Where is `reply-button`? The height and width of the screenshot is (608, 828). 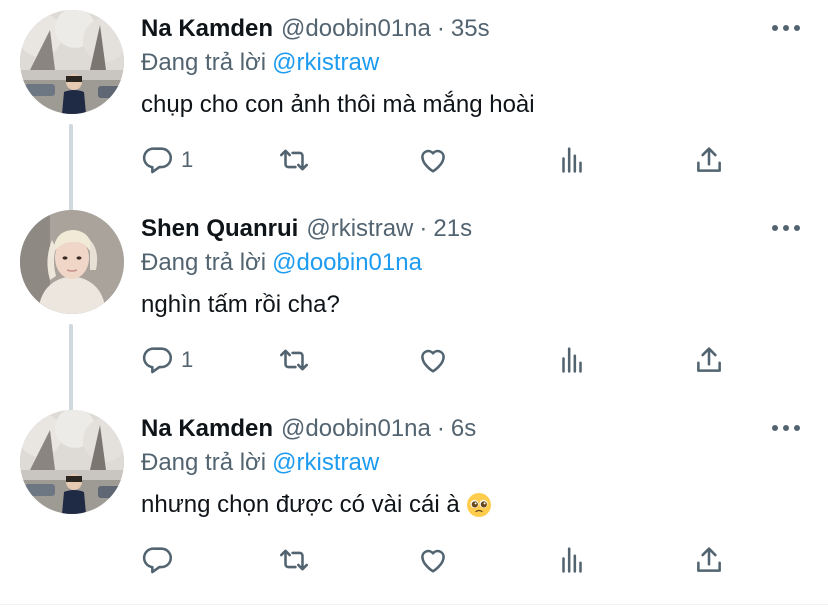 reply-button is located at coordinates (158, 560).